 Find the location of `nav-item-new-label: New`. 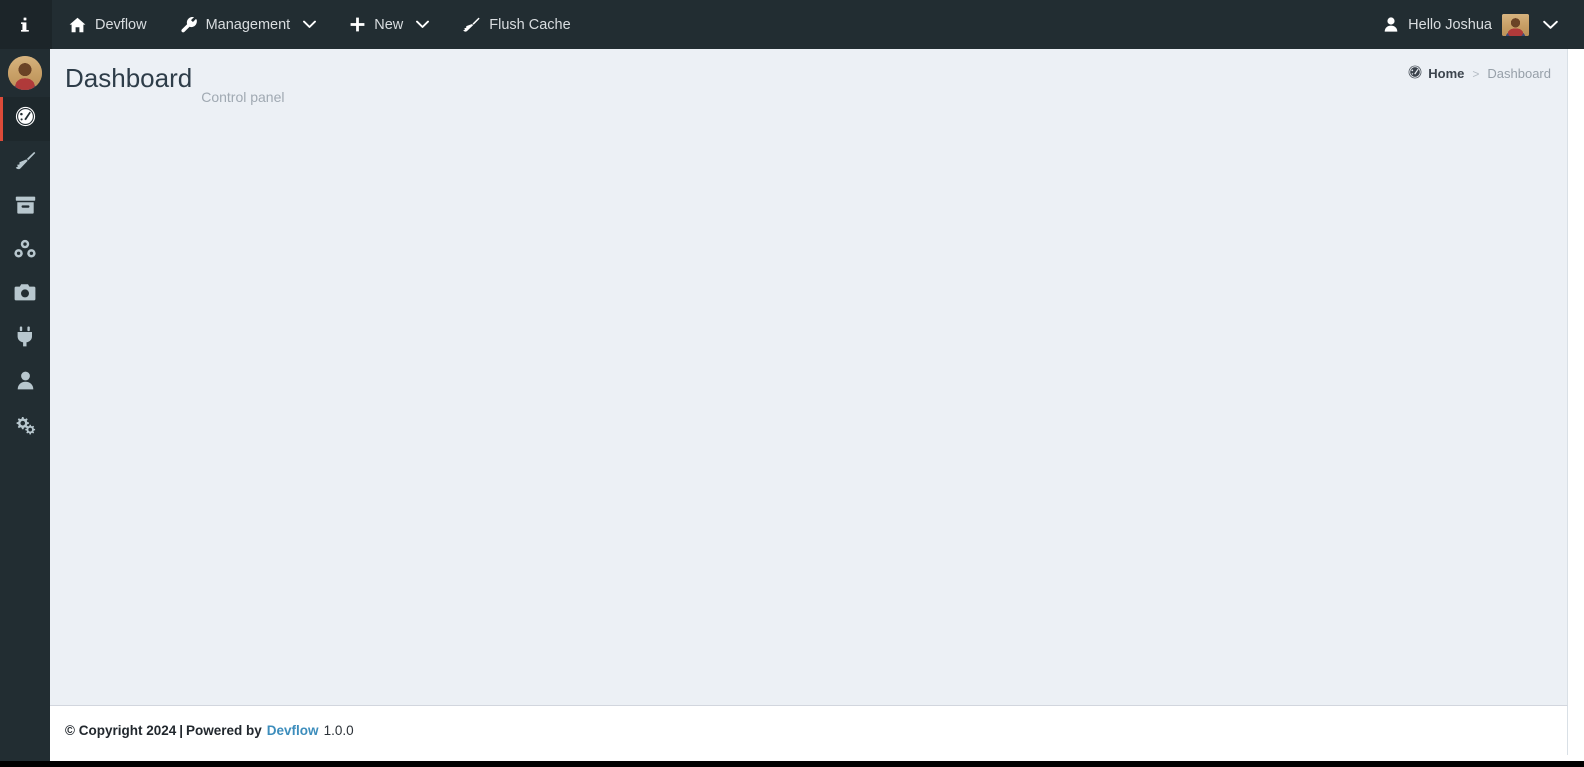

nav-item-new-label: New is located at coordinates (389, 24).